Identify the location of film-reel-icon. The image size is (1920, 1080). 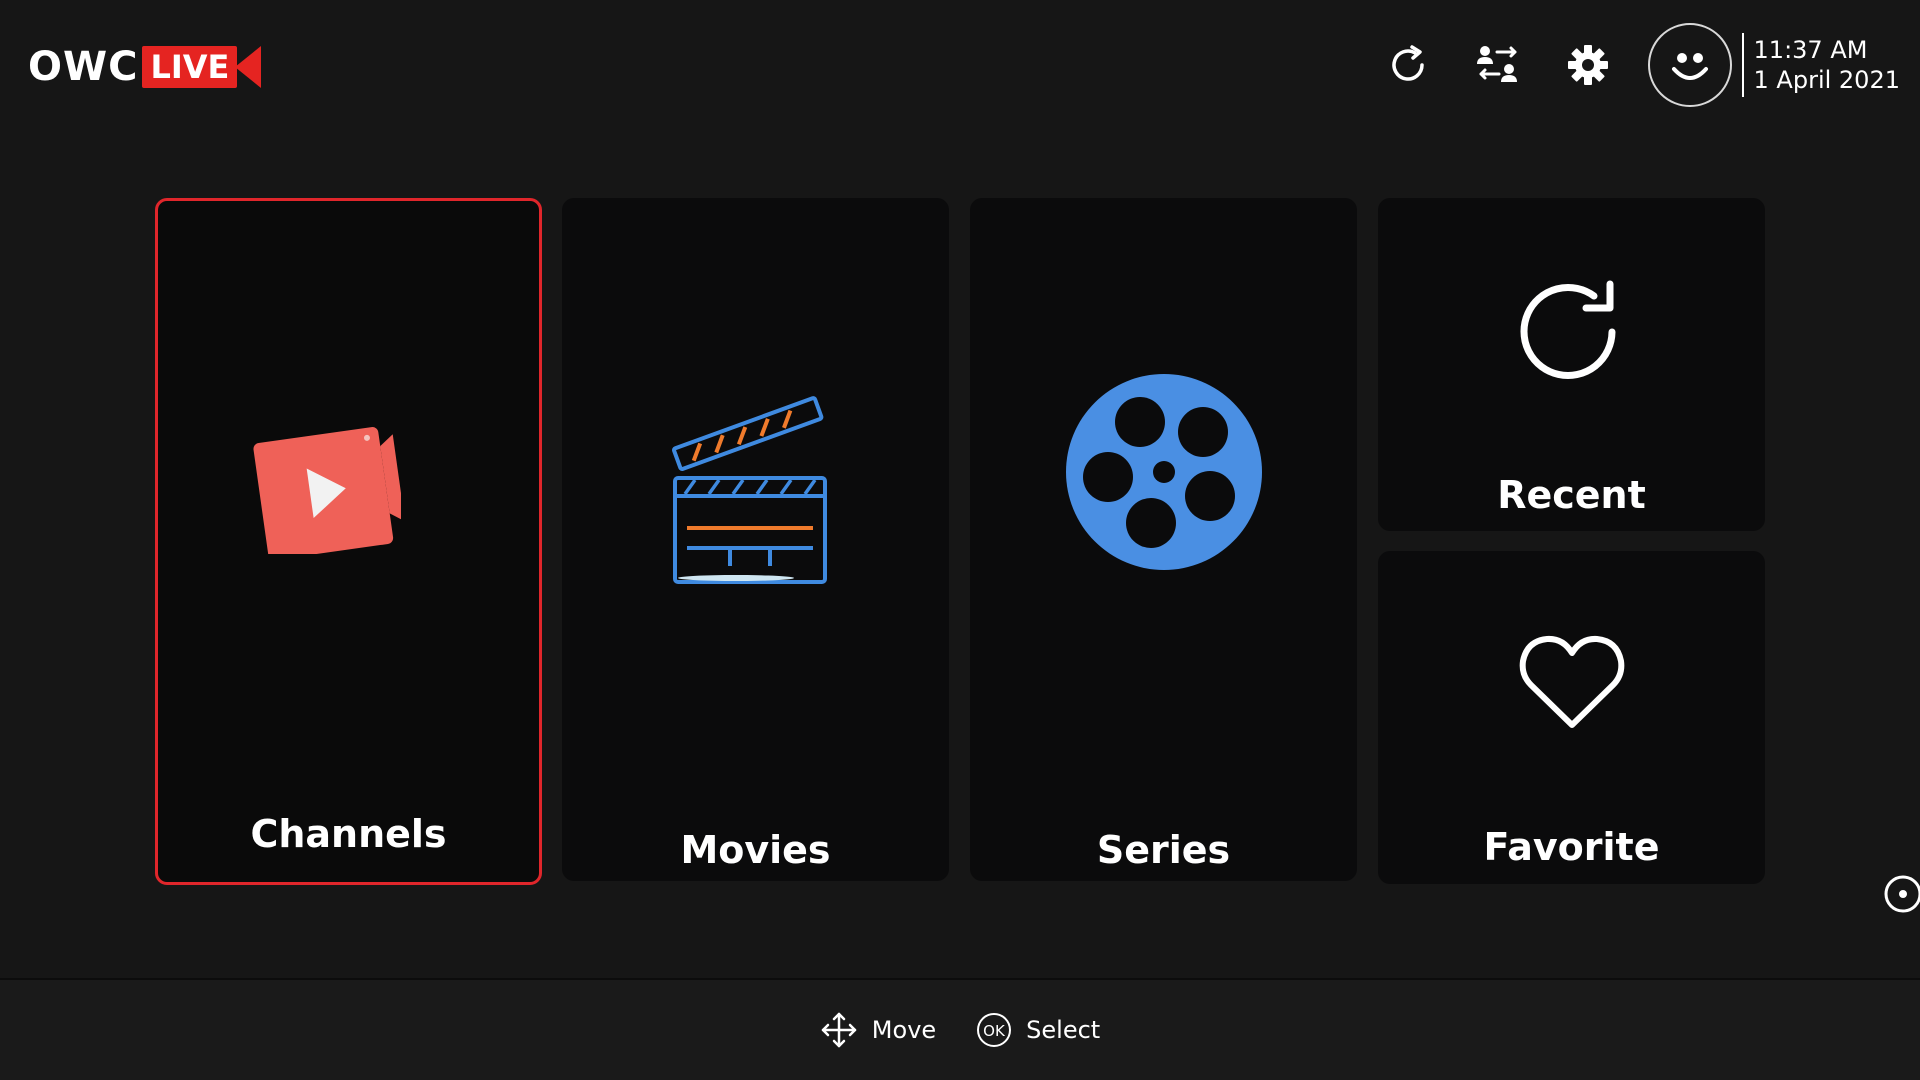
(1164, 472).